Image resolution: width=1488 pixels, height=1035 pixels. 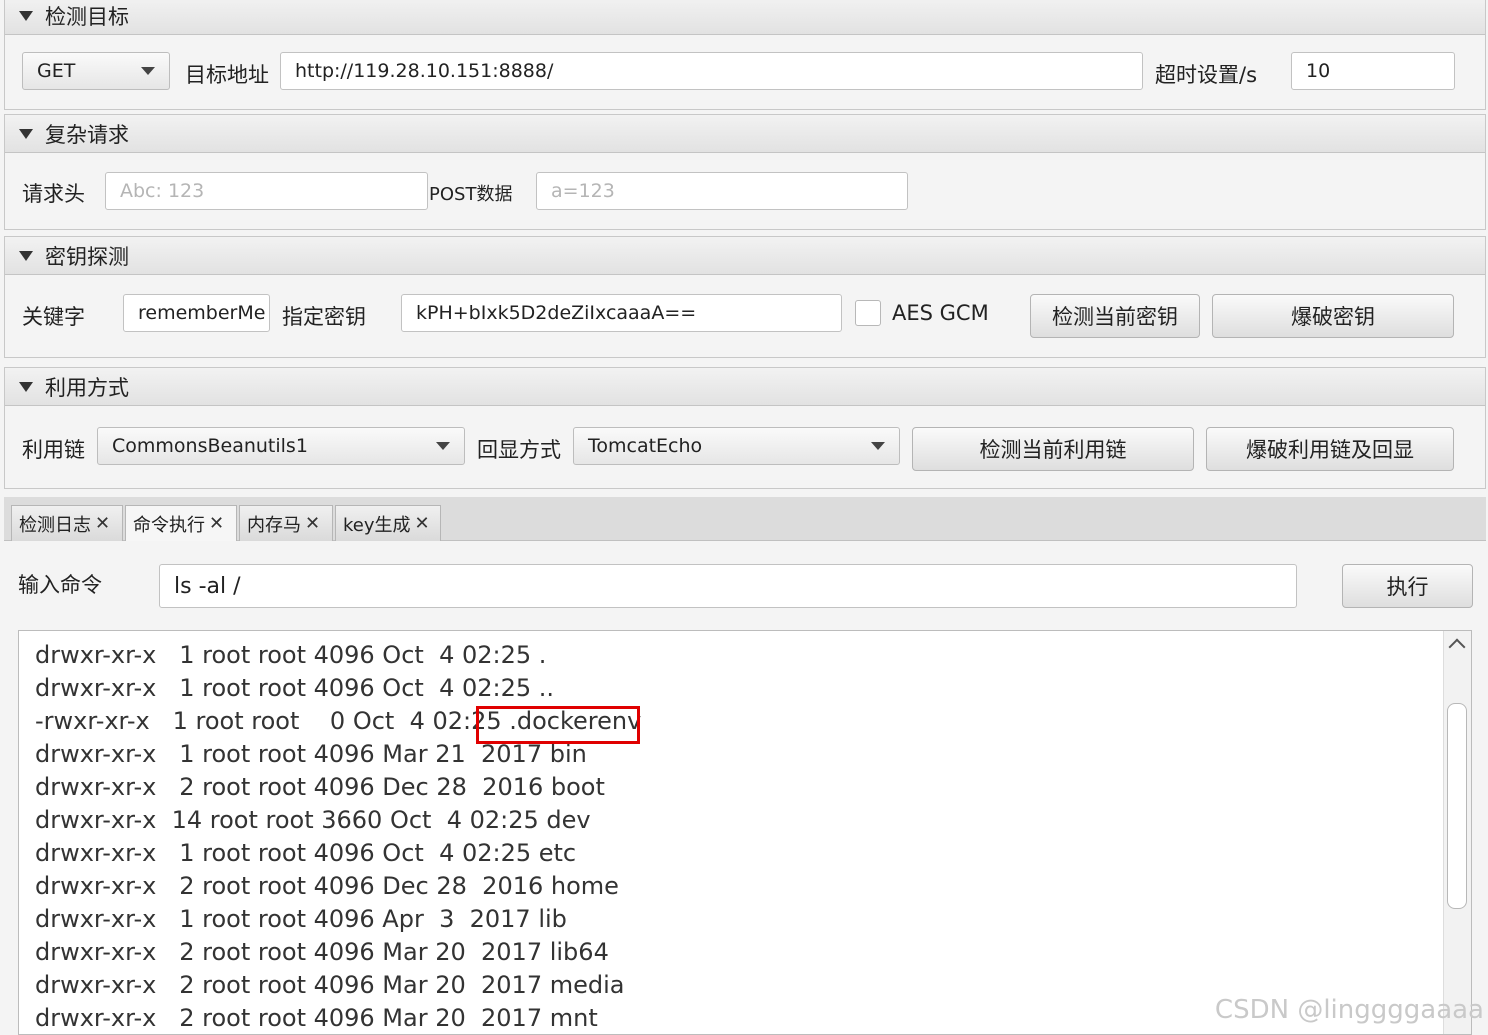 I want to click on tab-label: 检测日志, so click(x=55, y=525).